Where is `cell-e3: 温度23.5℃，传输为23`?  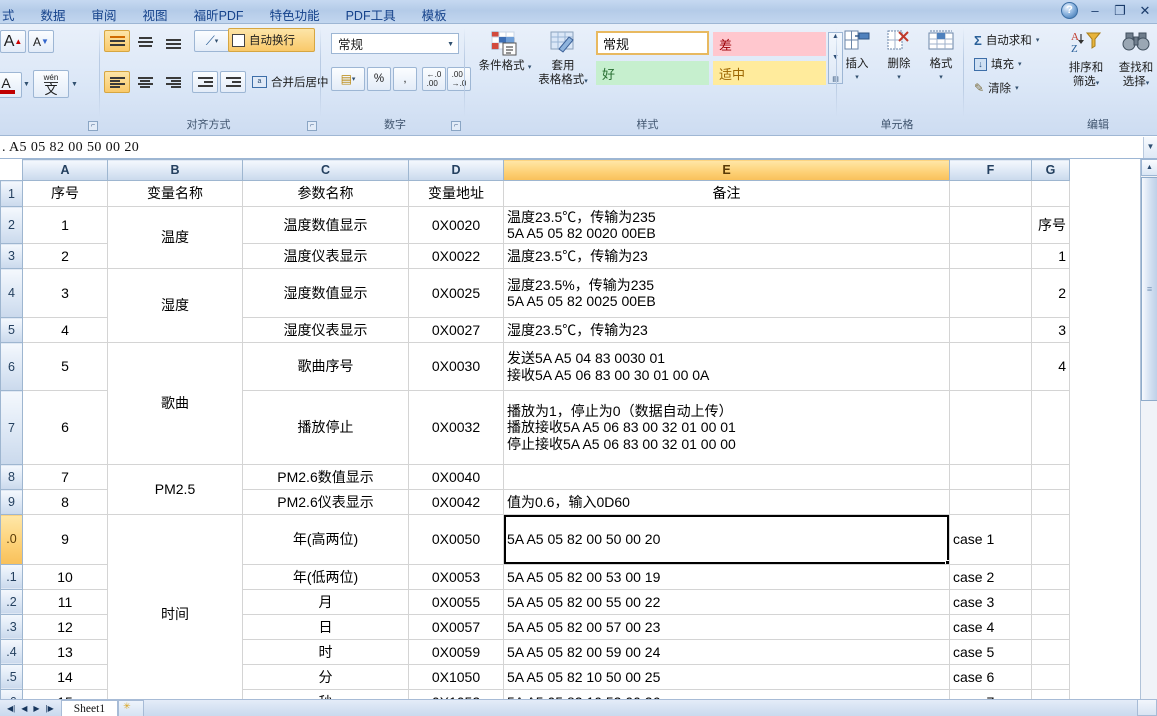
cell-e3: 温度23.5℃，传输为23 is located at coordinates (726, 256).